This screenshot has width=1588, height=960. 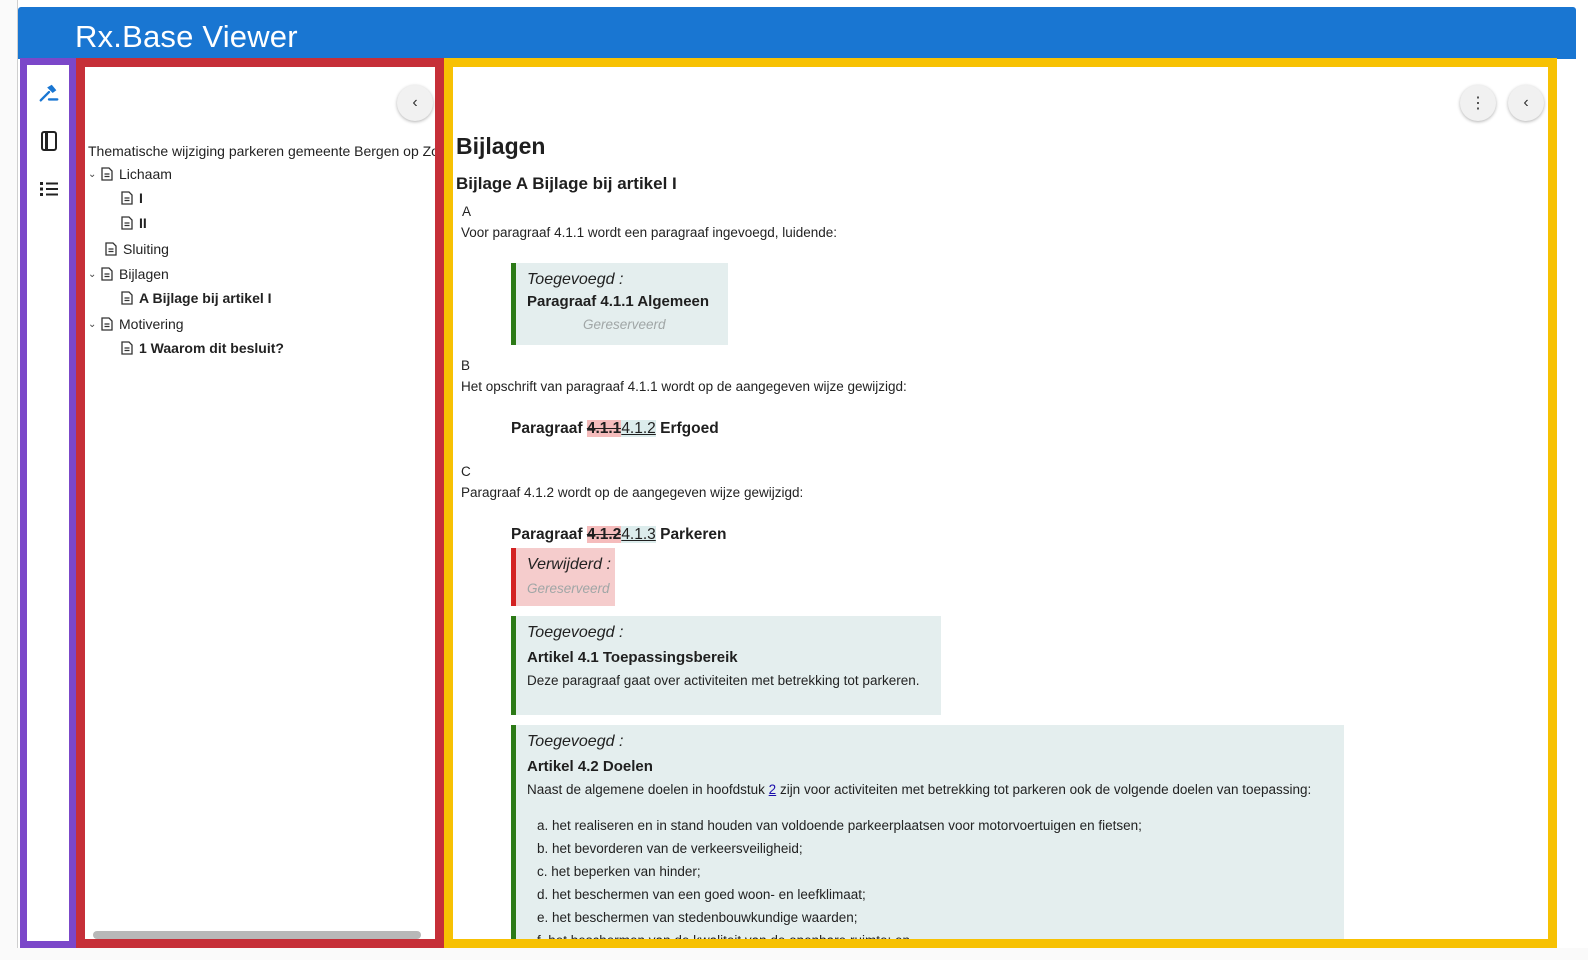 I want to click on tree-item-sluiting: Sluiting, so click(x=136, y=249).